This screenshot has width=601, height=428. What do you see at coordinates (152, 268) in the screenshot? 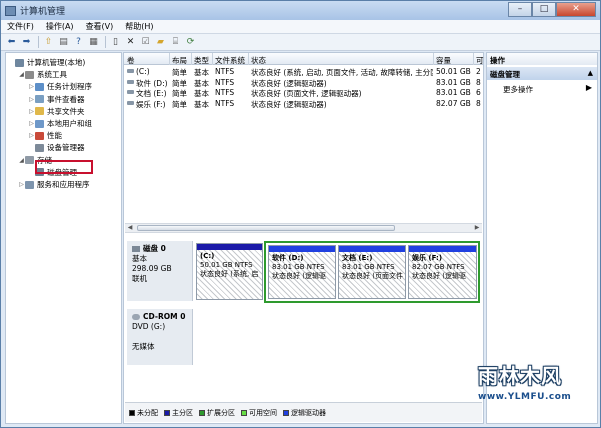
I see `disk-size: 298.09 GB` at bounding box center [152, 268].